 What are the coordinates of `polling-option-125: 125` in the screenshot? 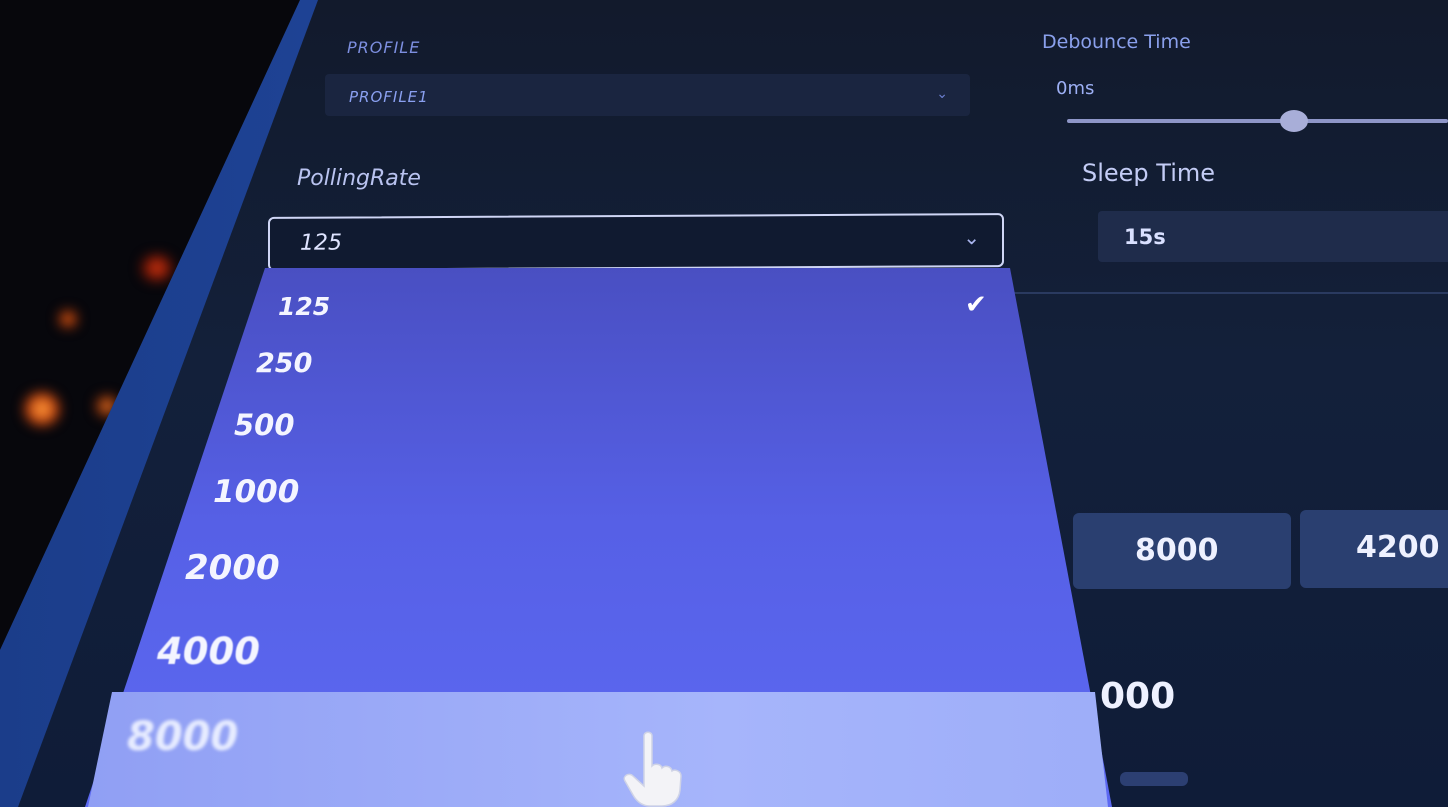 It's located at (304, 306).